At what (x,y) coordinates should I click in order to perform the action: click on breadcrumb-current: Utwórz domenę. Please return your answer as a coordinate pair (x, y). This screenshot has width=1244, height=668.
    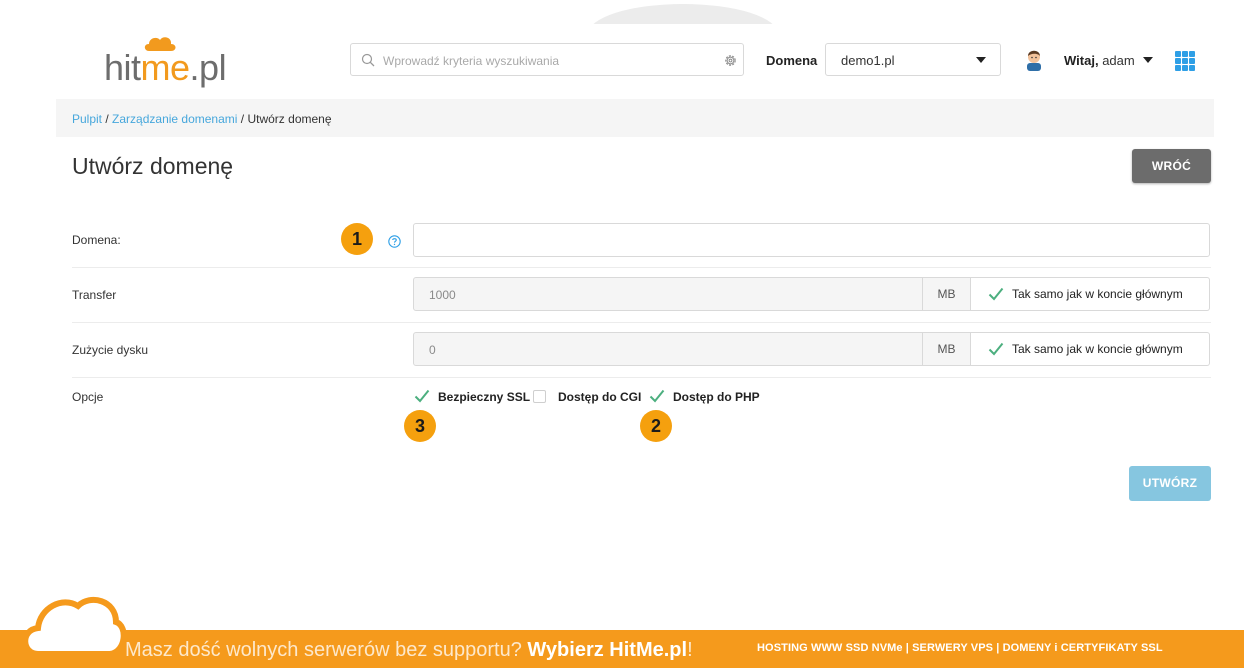
    Looking at the image, I should click on (289, 119).